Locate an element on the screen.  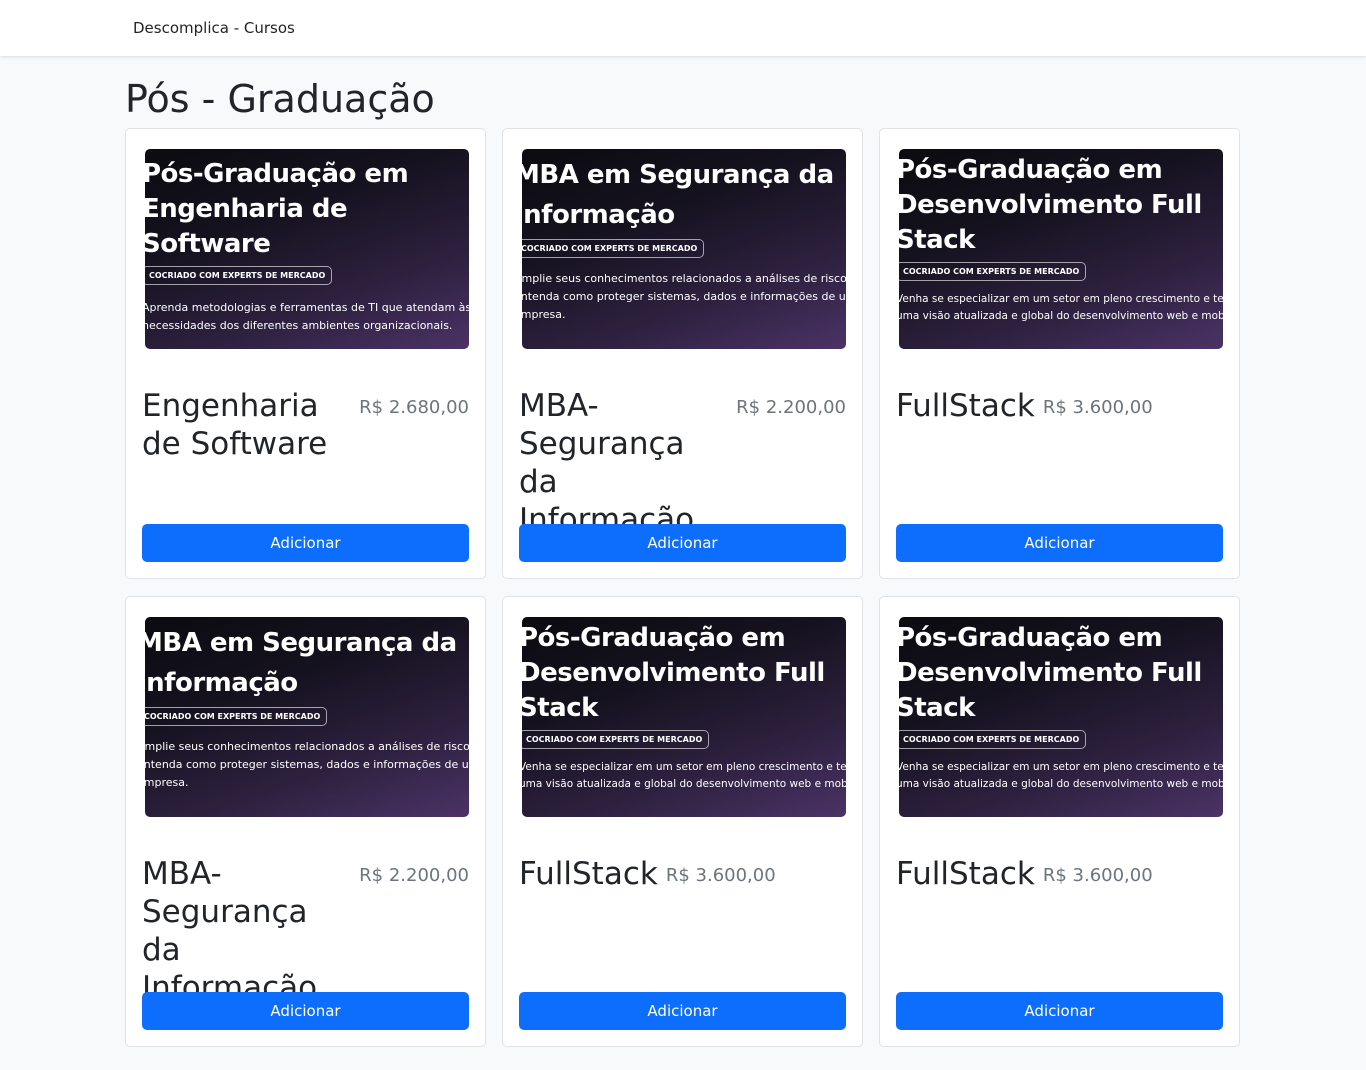
banner-title-line: Software is located at coordinates (208, 244).